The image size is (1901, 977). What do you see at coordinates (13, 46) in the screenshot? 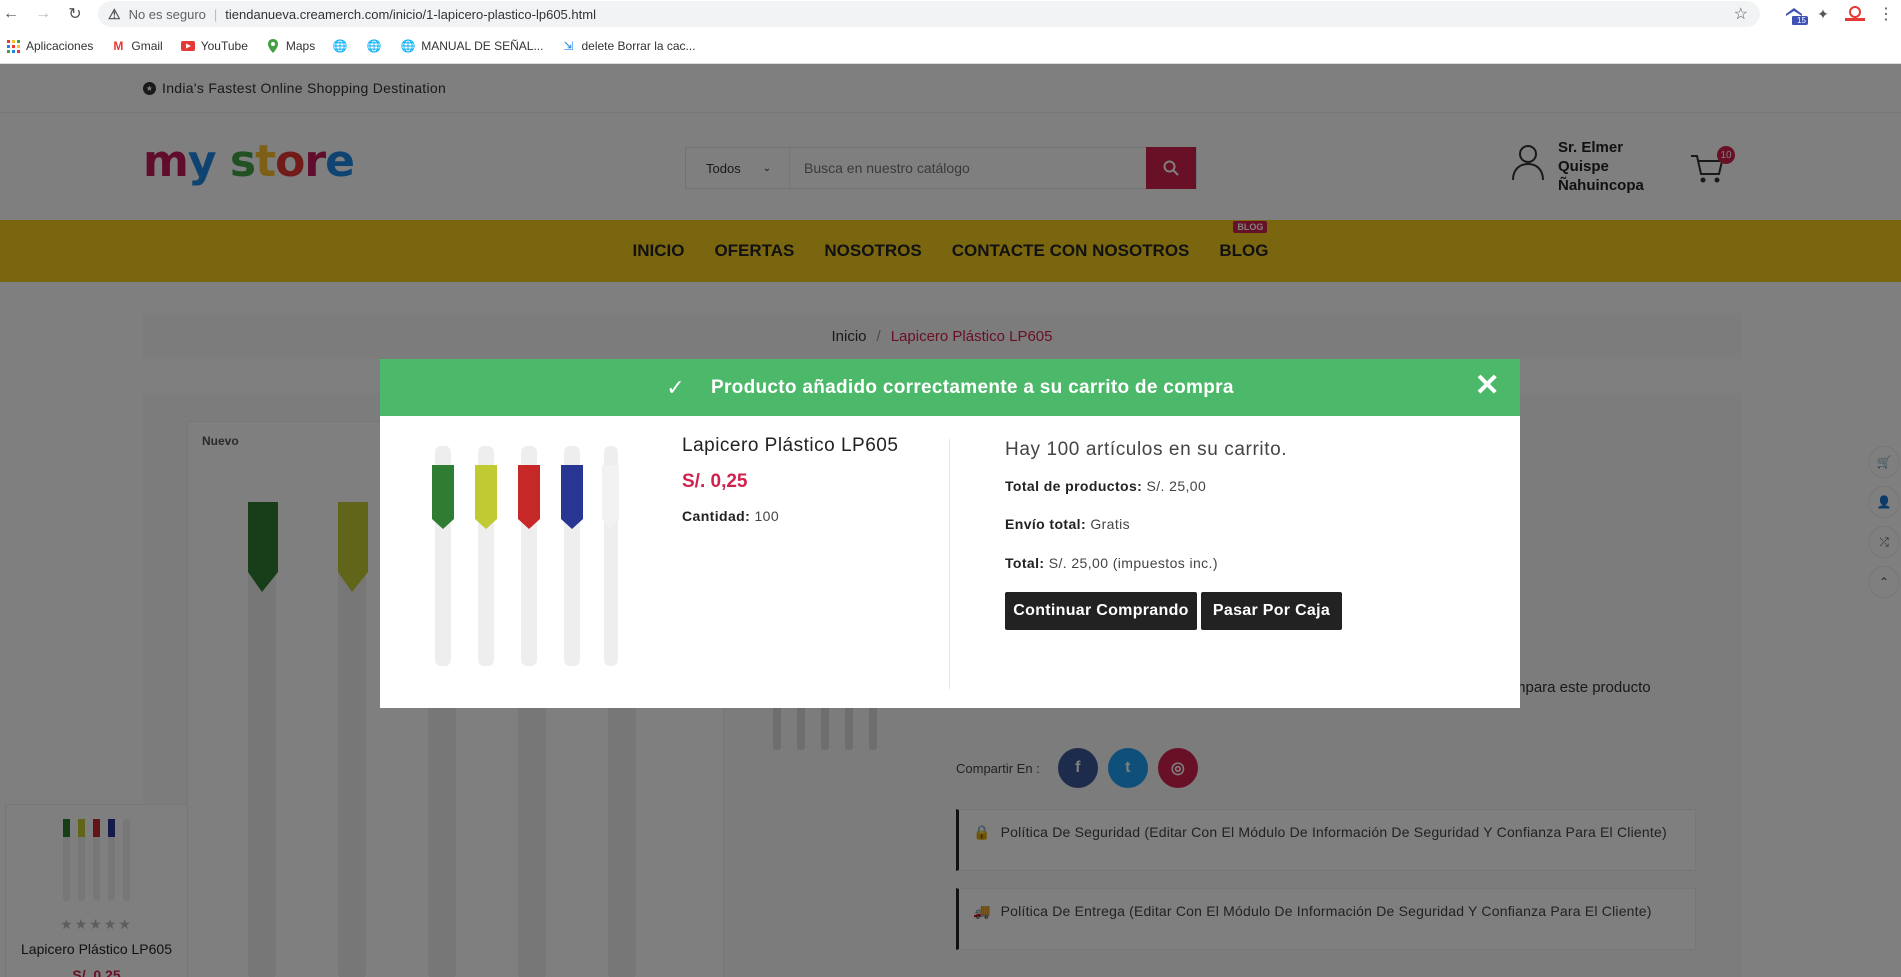
I see `apps-grid-icon` at bounding box center [13, 46].